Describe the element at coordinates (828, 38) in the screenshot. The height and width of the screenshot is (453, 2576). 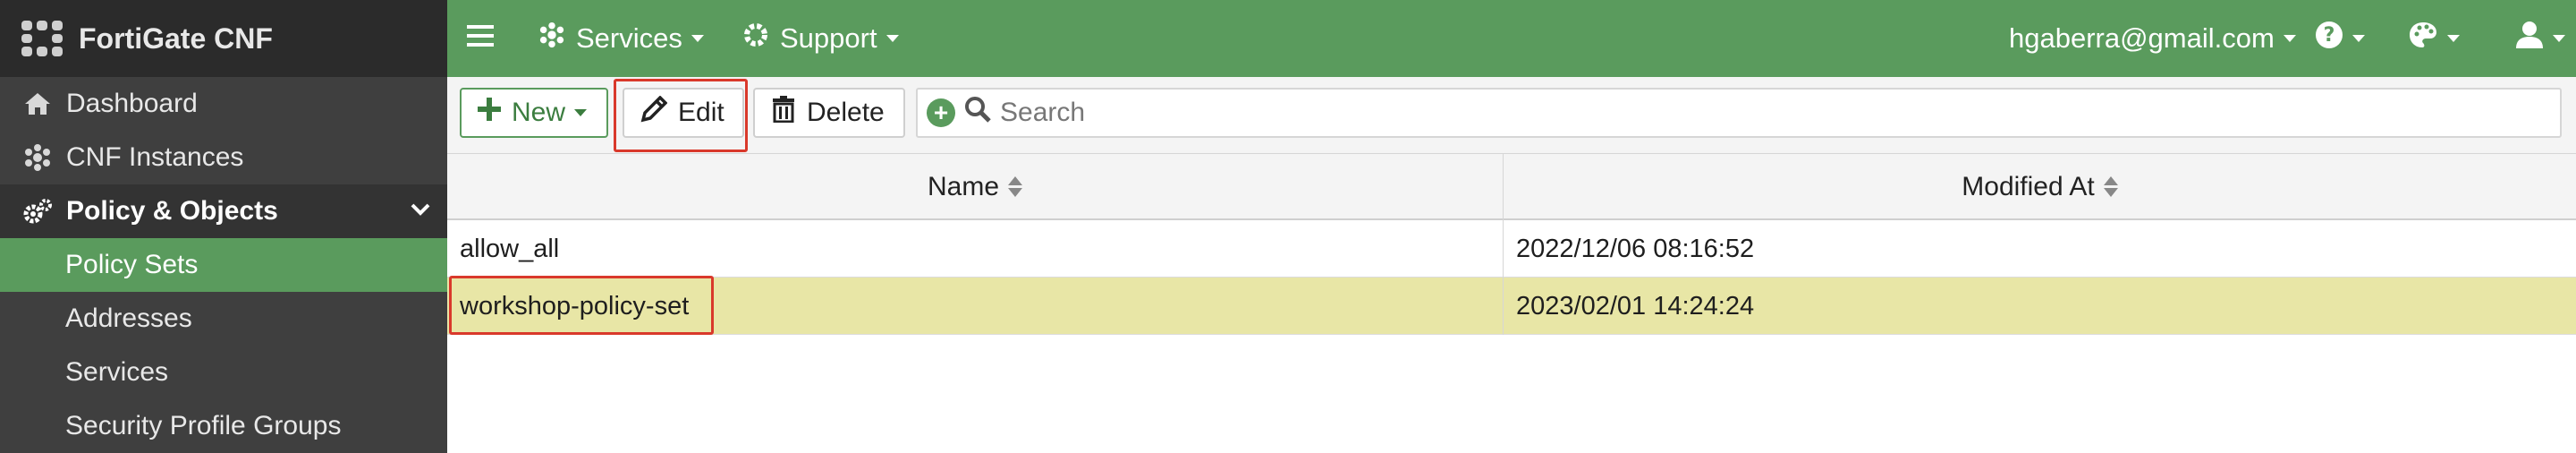
I see `support-menu-label: Support` at that location.